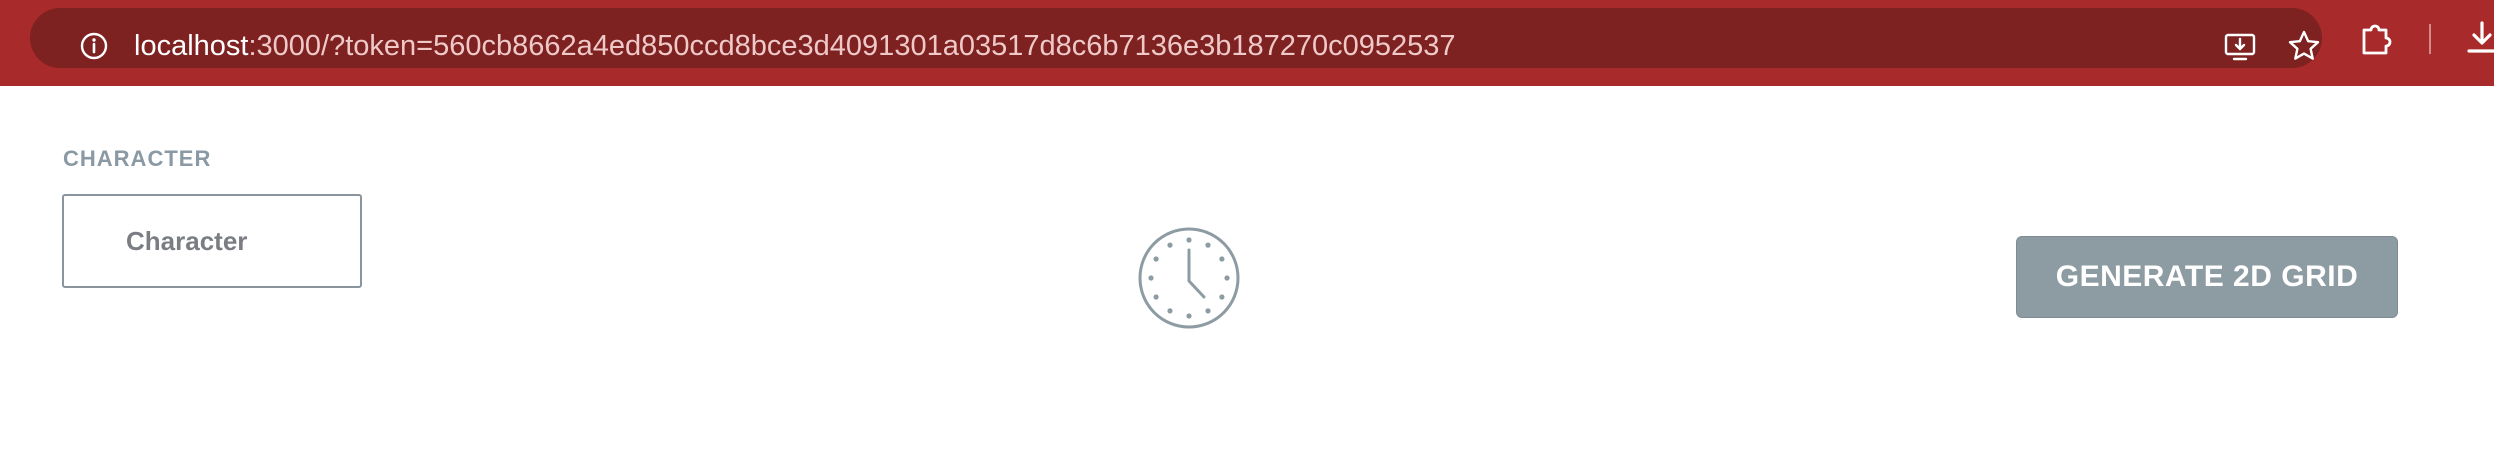  What do you see at coordinates (1189, 278) in the screenshot?
I see `clock-icon` at bounding box center [1189, 278].